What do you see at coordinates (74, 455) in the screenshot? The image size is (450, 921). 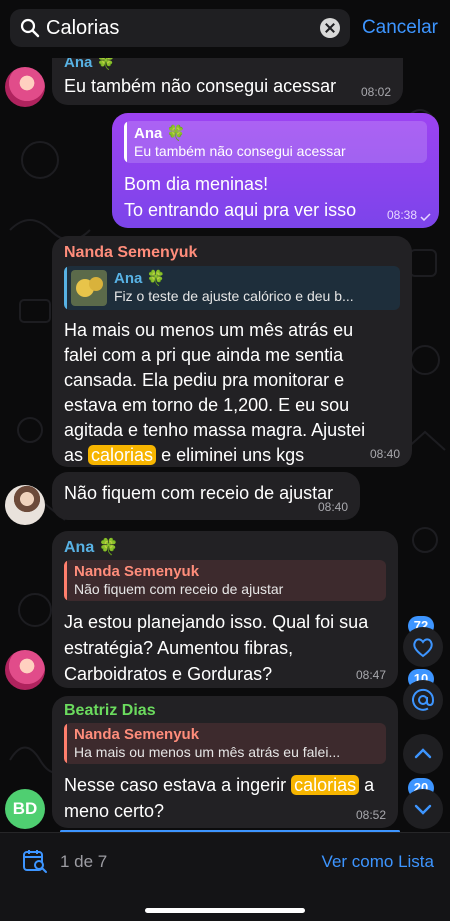 I see `text-segment: as` at bounding box center [74, 455].